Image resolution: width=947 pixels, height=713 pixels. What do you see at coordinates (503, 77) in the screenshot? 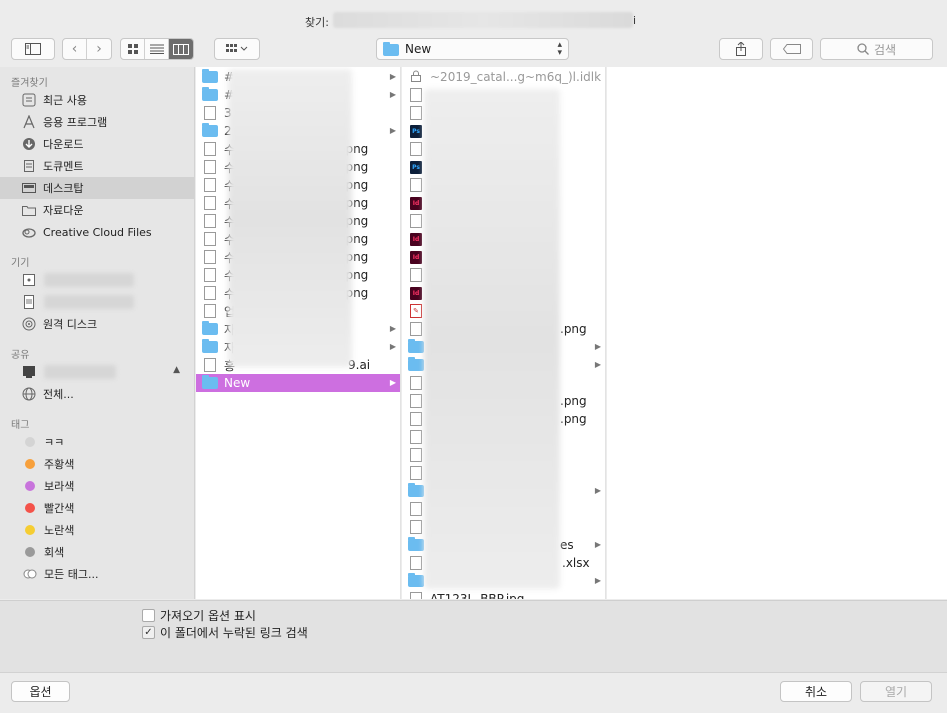
I see `file-row: ~2019_catal...g~m6q_)l.idlk` at bounding box center [503, 77].